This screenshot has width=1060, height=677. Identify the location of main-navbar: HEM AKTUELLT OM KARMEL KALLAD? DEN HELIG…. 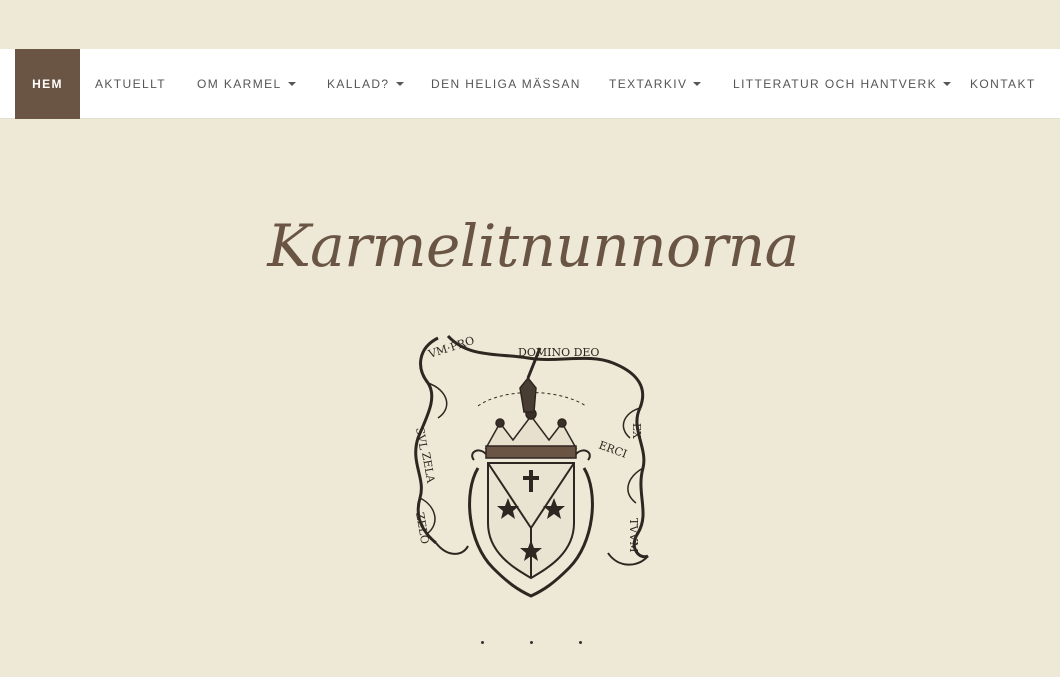
(530, 84).